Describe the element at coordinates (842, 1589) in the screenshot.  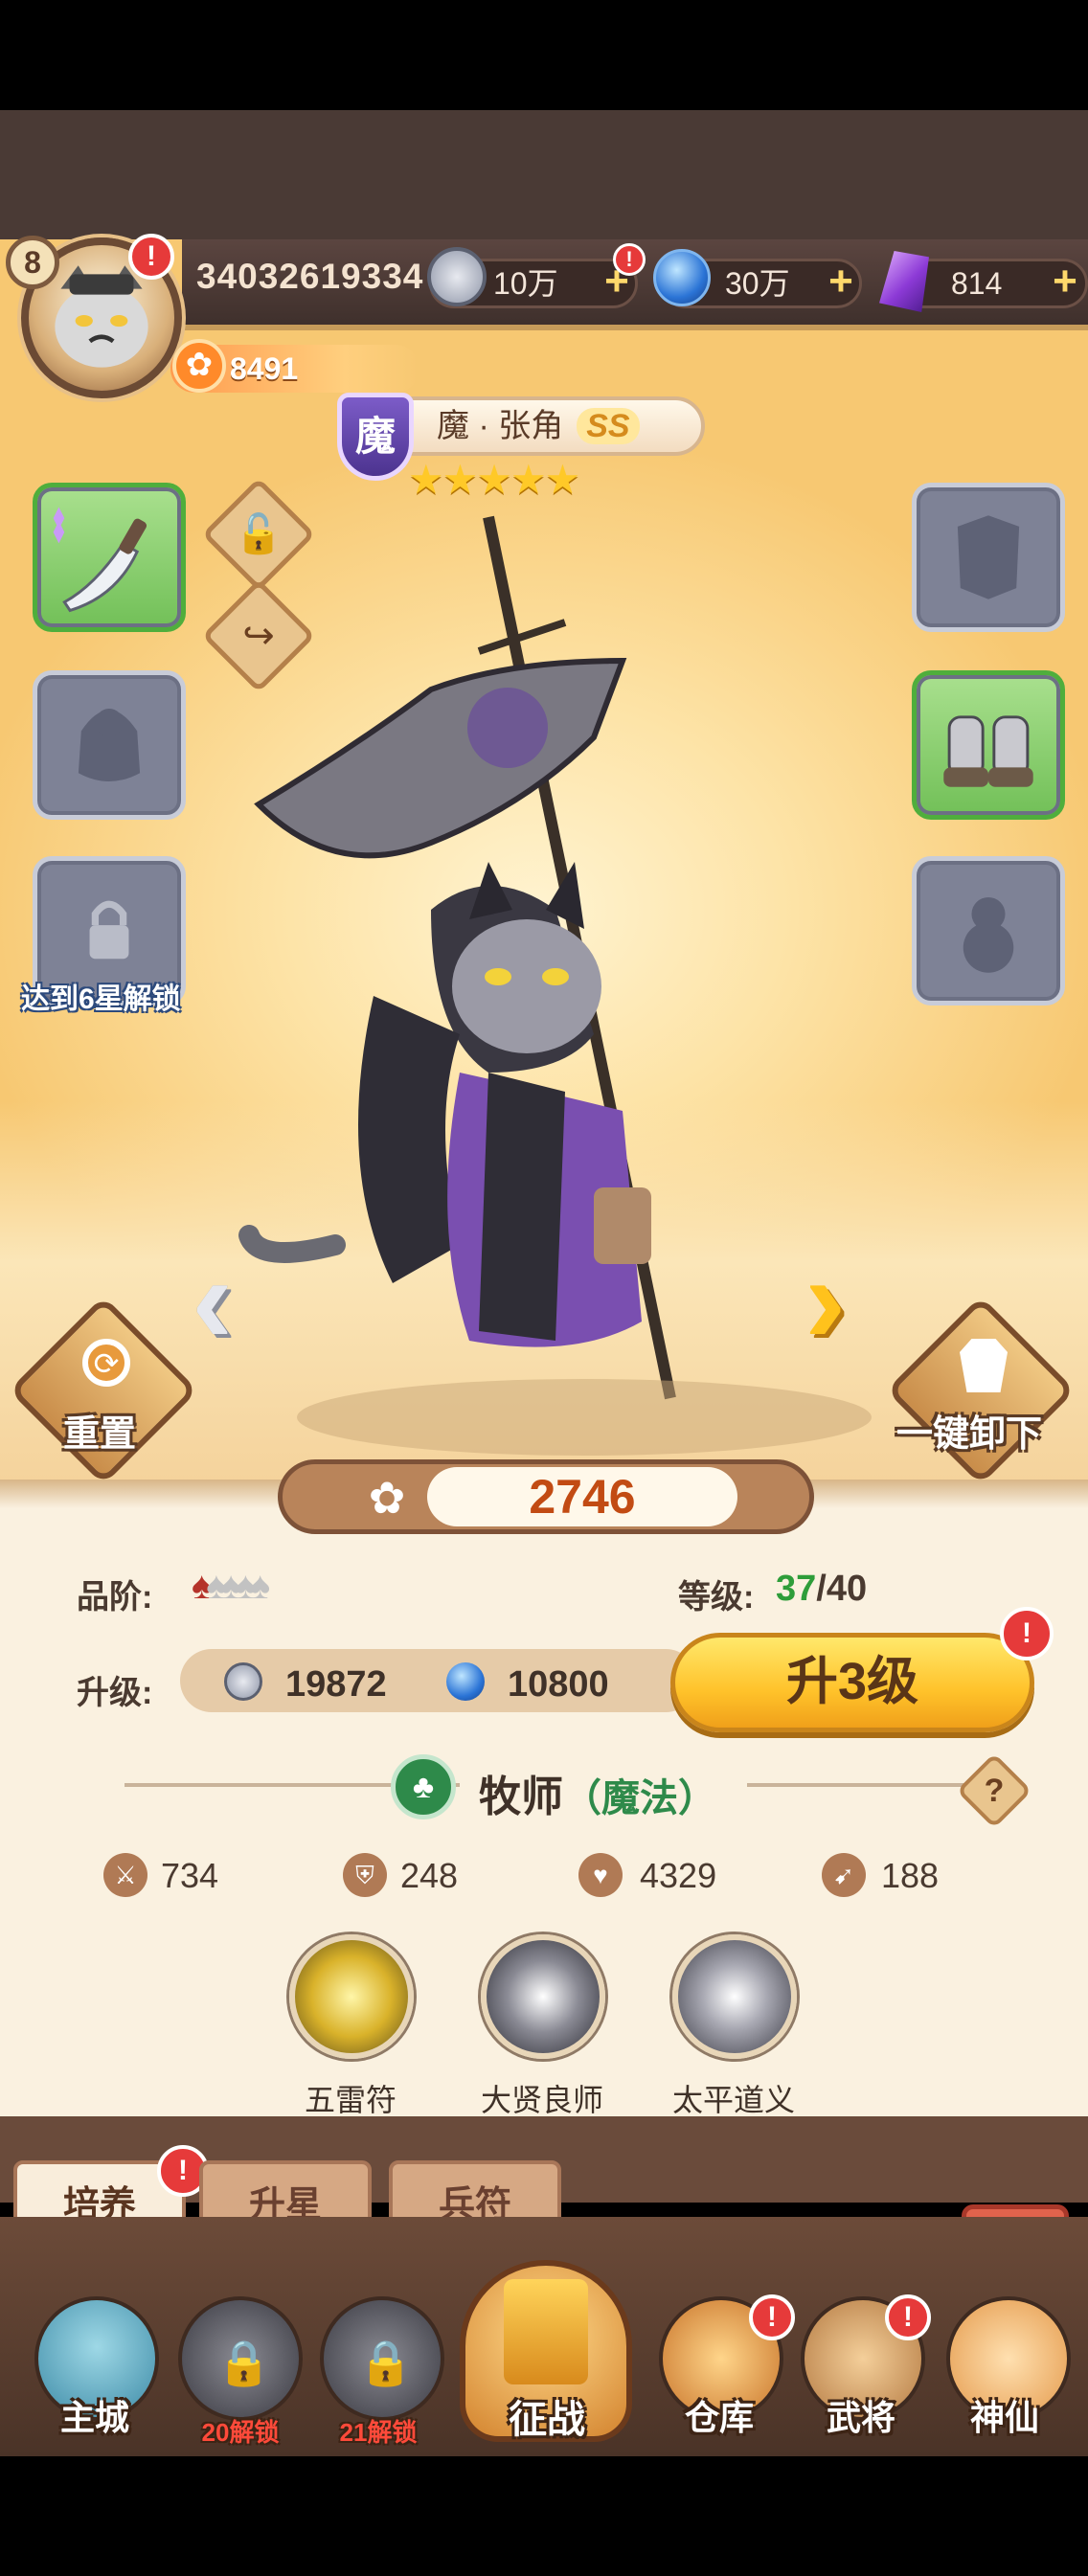
I see `level-max: /40` at that location.